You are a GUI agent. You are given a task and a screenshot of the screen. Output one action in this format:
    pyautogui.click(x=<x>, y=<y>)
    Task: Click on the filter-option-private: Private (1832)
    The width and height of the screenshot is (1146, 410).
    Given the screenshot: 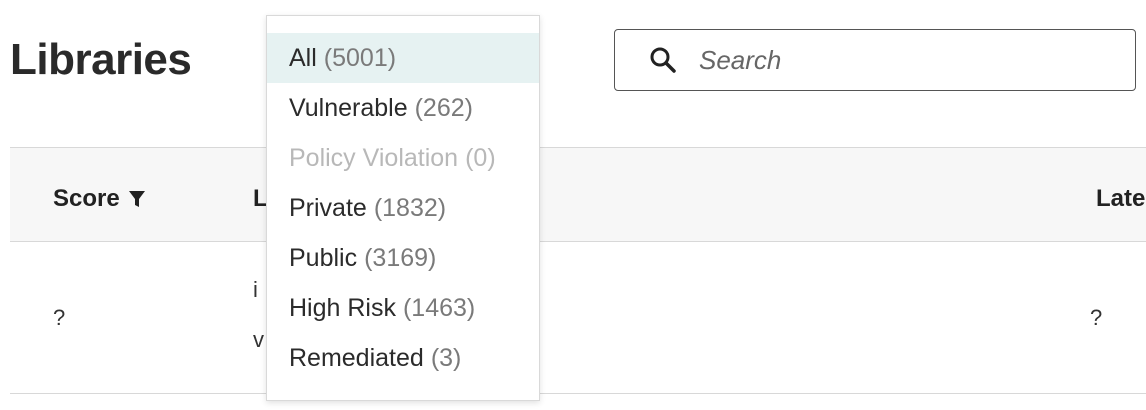 What is the action you would take?
    pyautogui.click(x=403, y=208)
    